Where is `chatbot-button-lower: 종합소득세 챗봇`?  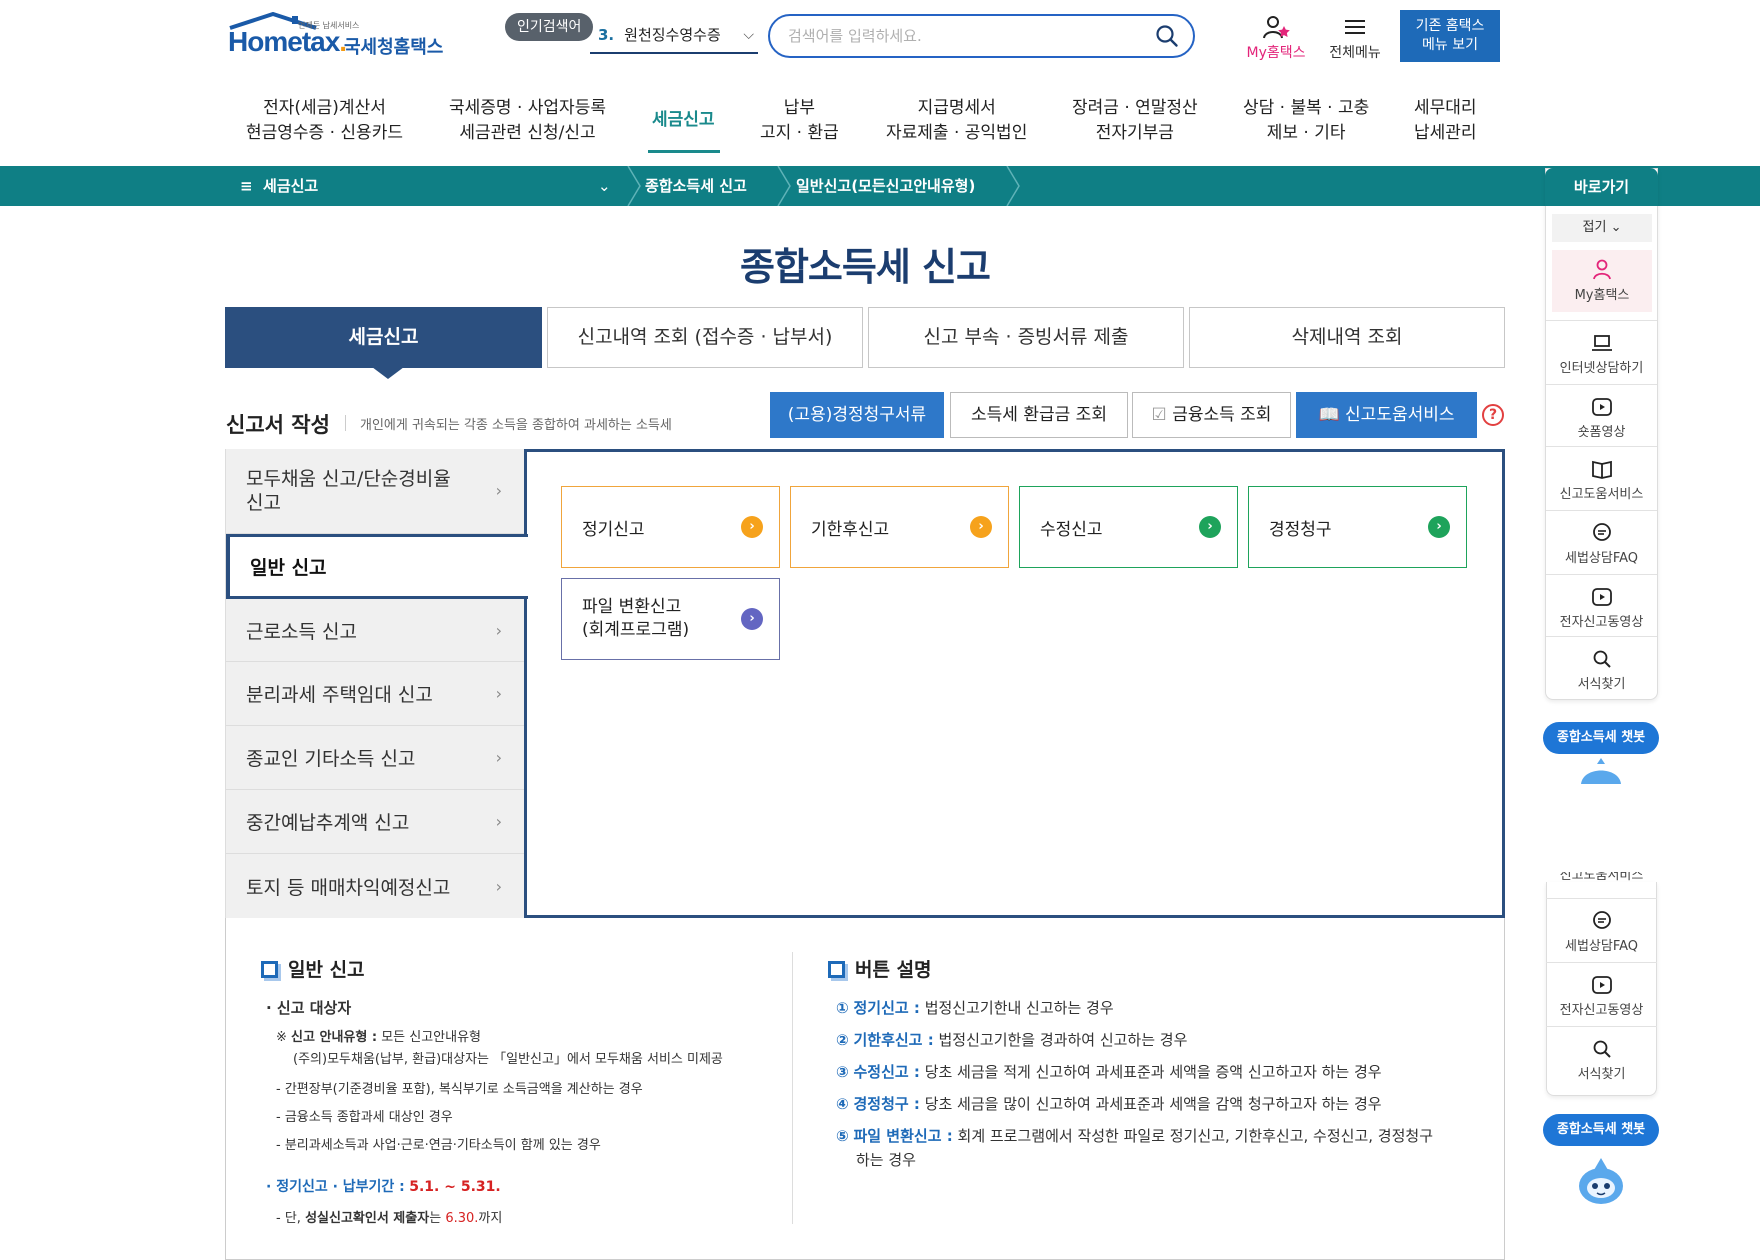
chatbot-button-lower: 종합소득세 챗봇 is located at coordinates (1601, 1130).